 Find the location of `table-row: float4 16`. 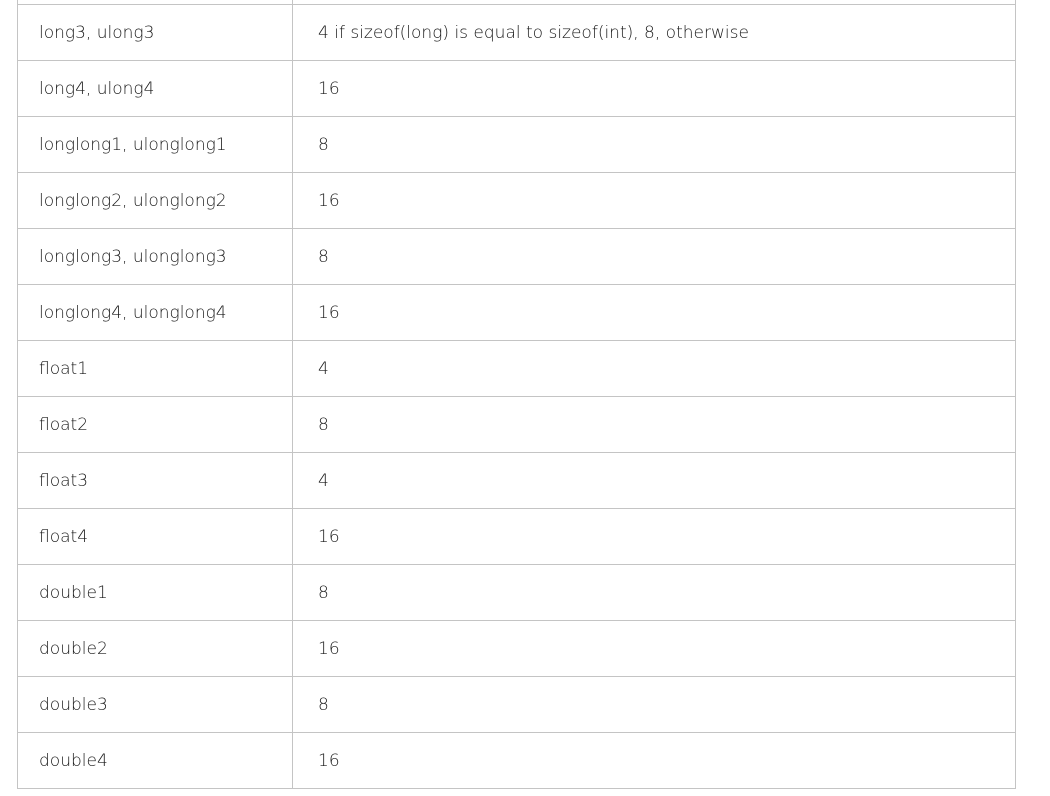

table-row: float4 16 is located at coordinates (516, 536).